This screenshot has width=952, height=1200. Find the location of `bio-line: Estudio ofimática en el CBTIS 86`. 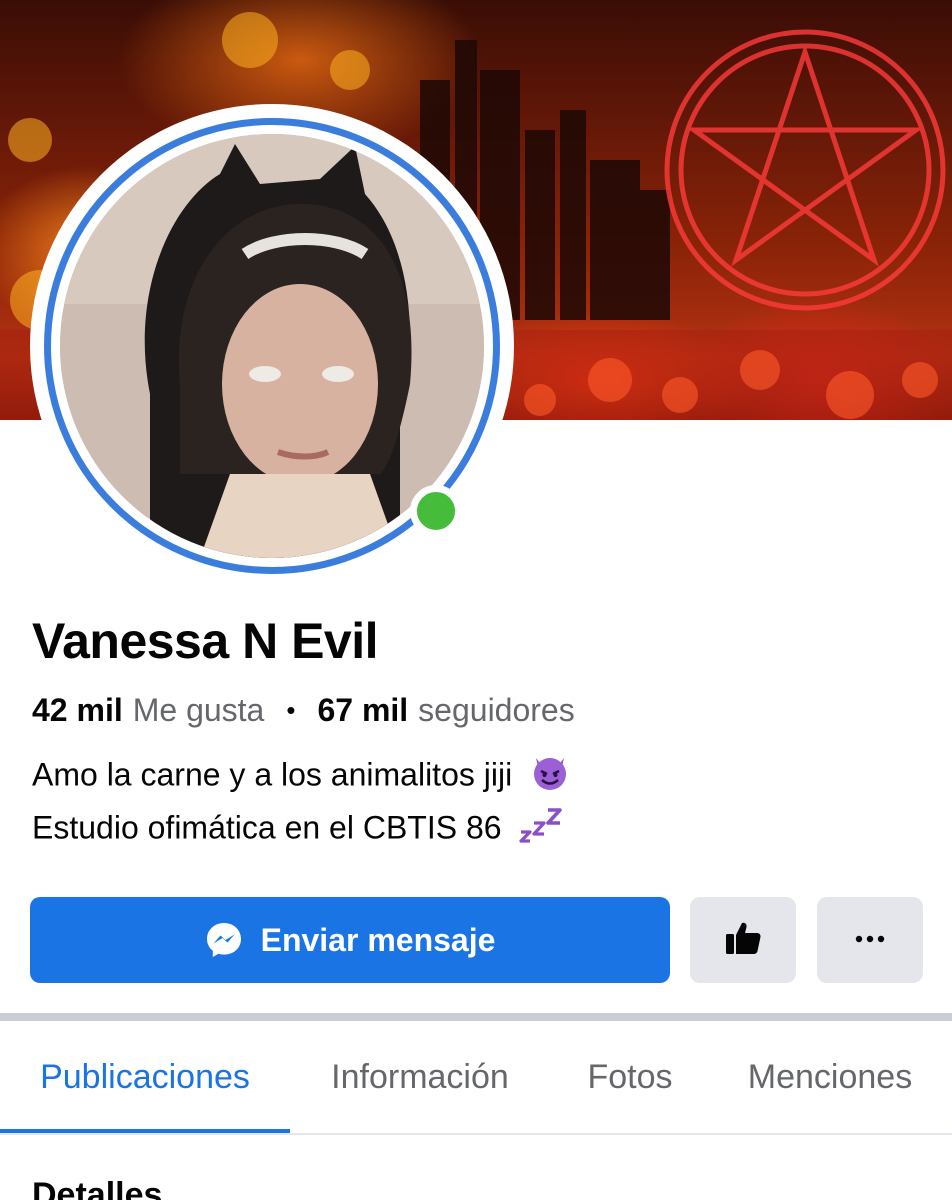

bio-line: Estudio ofimática en el CBTIS 86 is located at coordinates (301, 830).